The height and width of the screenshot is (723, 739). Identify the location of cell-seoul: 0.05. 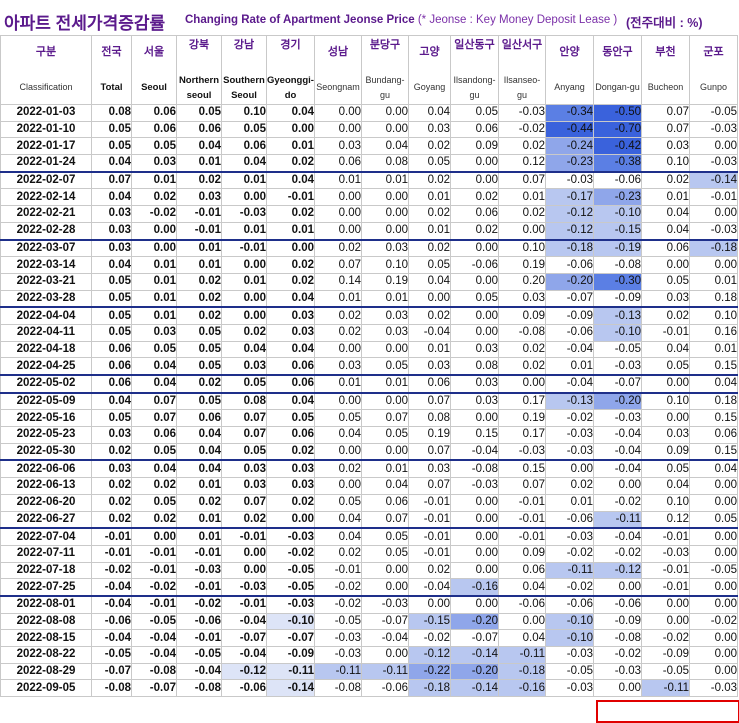
(154, 502).